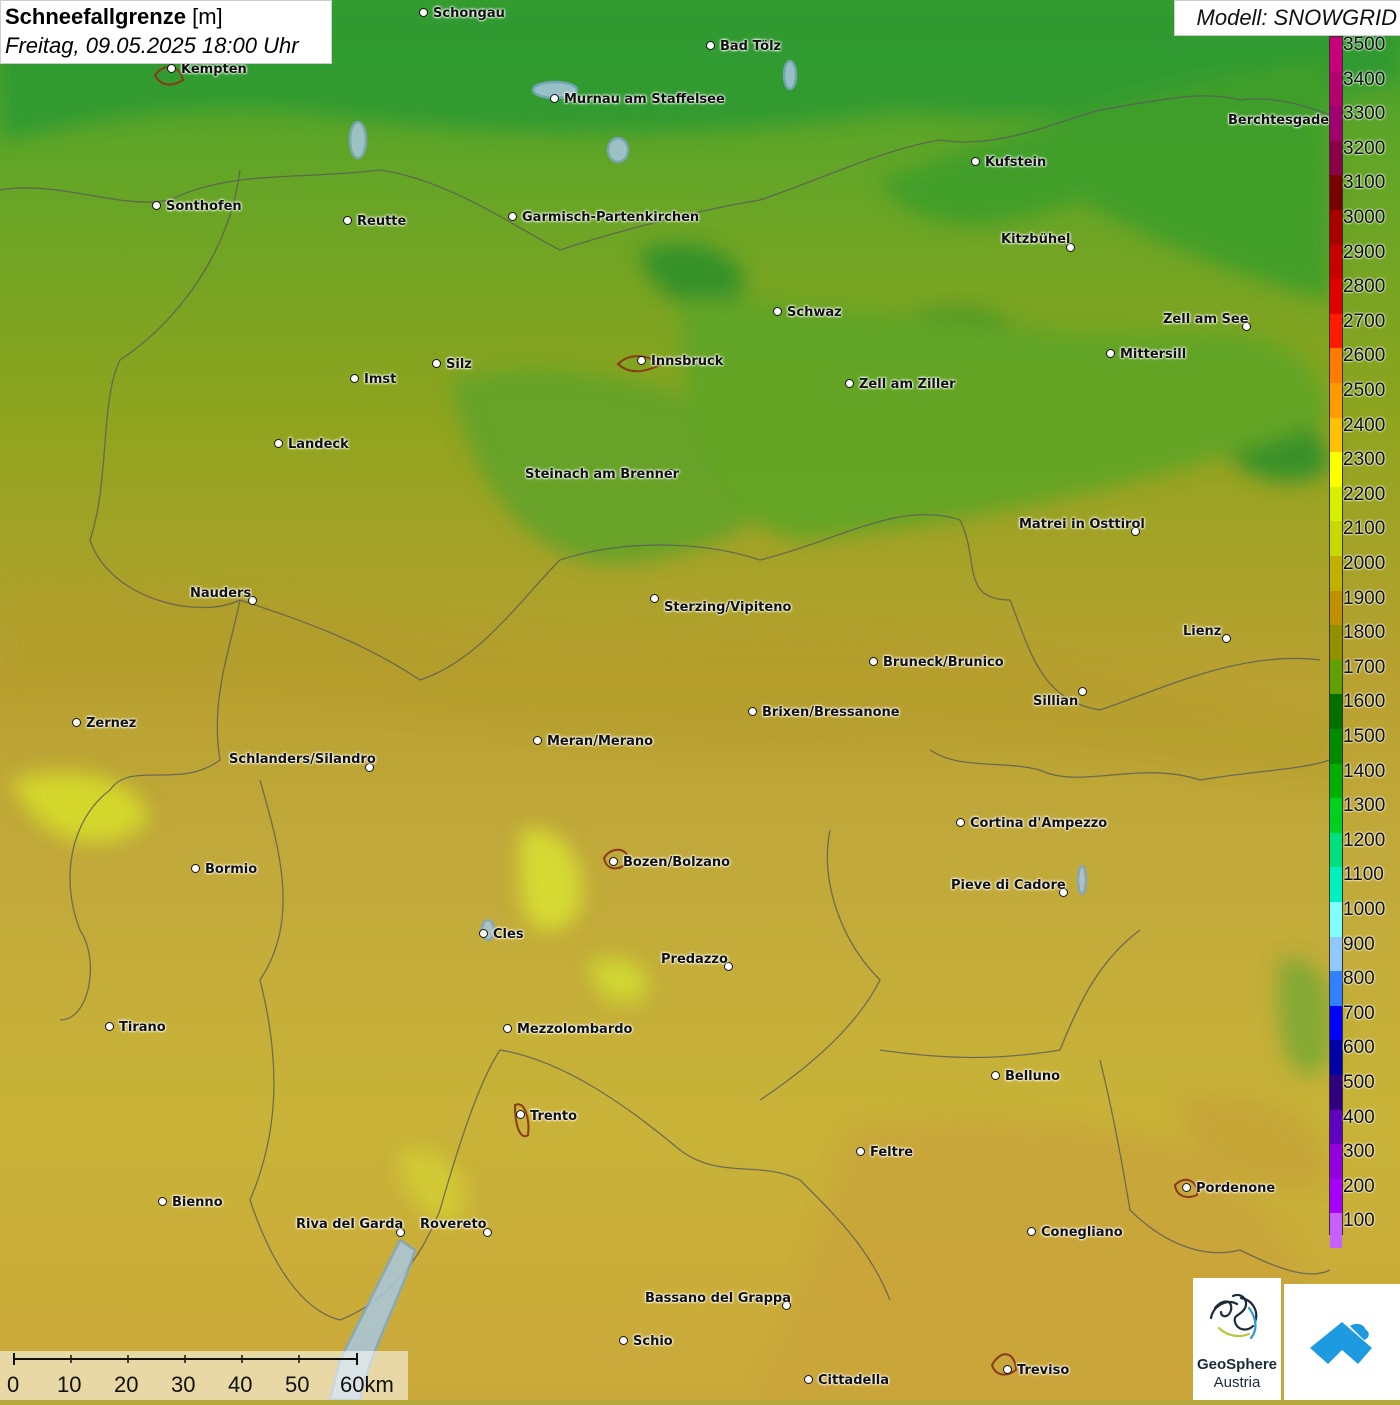 The width and height of the screenshot is (1400, 1405). I want to click on city-label: Sonthofen, so click(204, 206).